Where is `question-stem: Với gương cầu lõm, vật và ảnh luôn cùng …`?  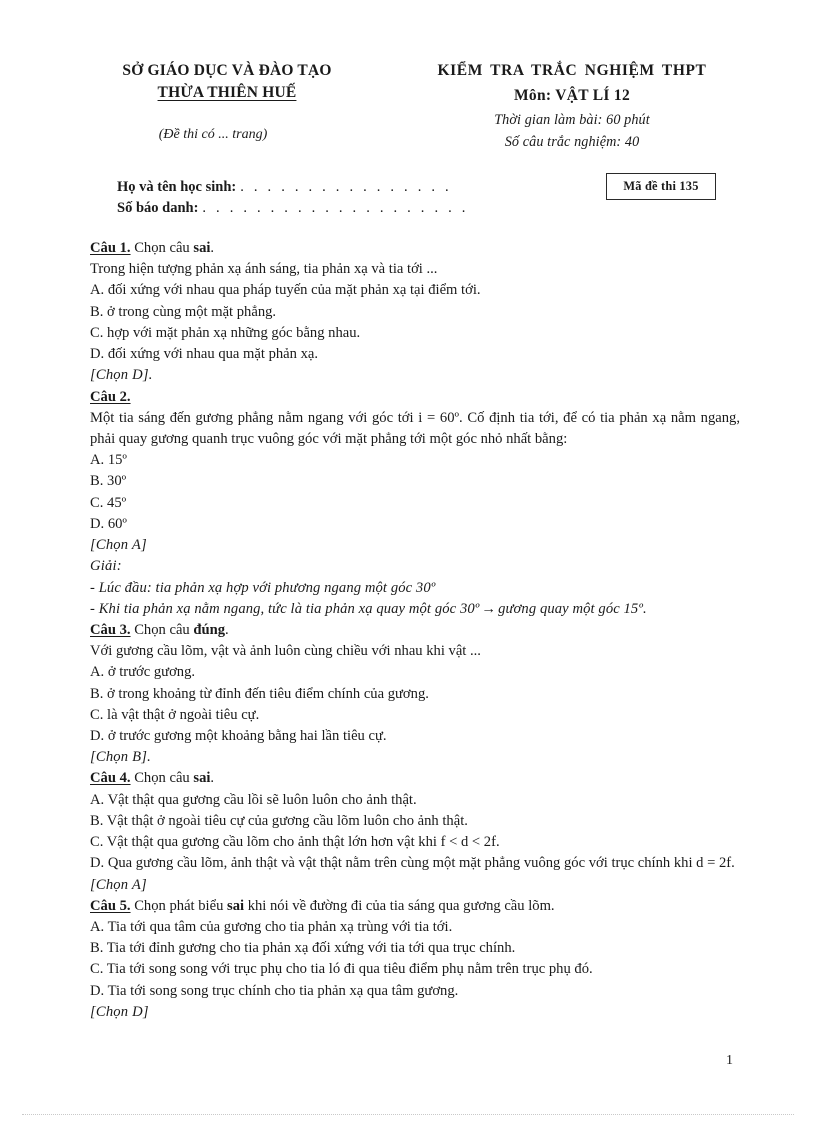
question-stem: Với gương cầu lõm, vật và ảnh luôn cùng … is located at coordinates (285, 651).